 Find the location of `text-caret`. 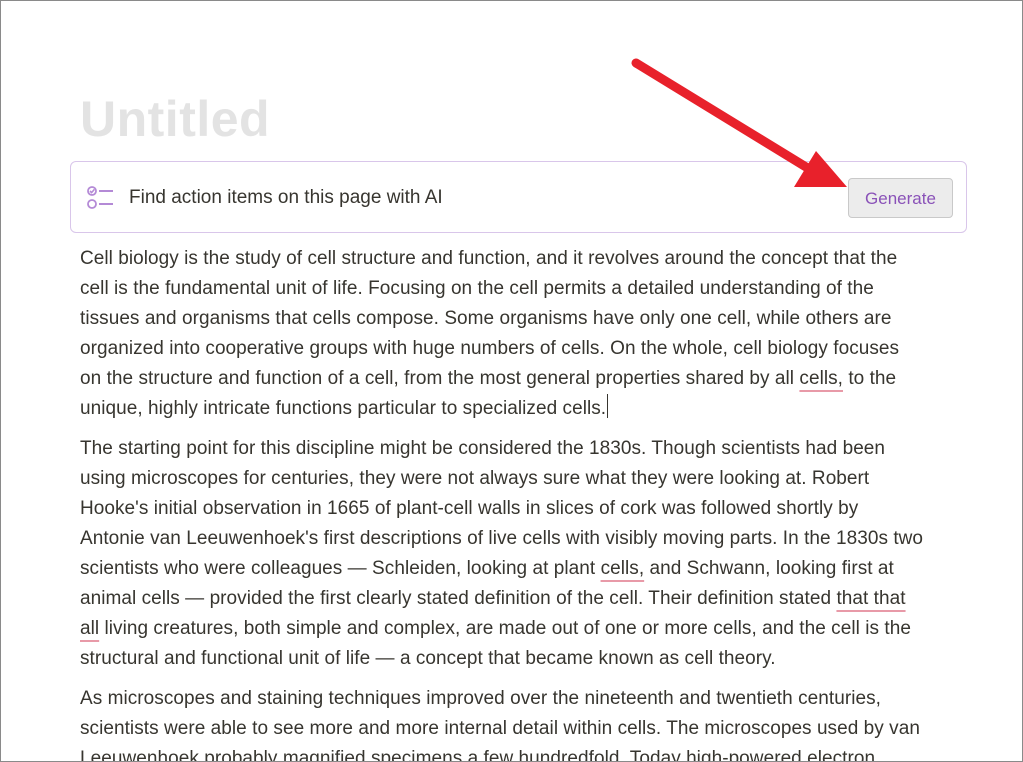

text-caret is located at coordinates (608, 406).